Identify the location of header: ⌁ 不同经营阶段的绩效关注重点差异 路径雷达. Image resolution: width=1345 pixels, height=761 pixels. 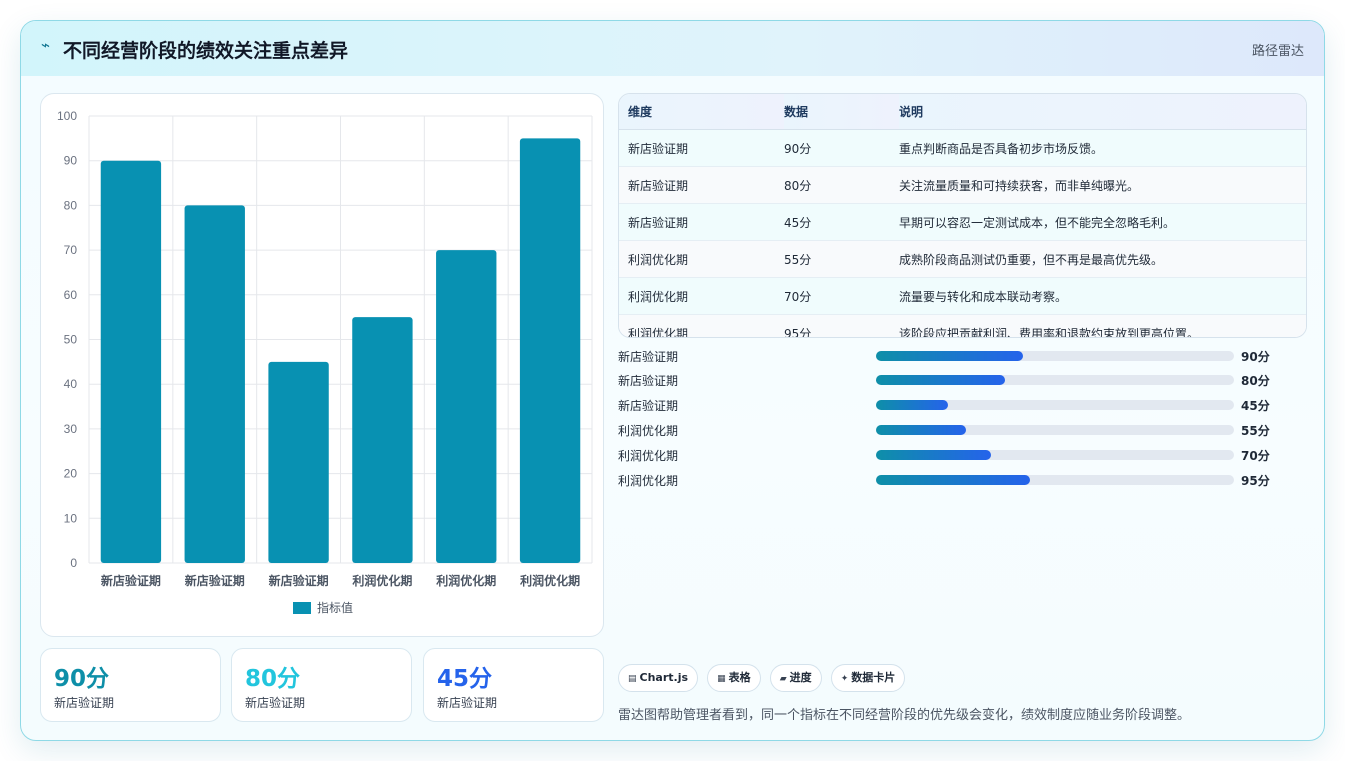
(672, 48).